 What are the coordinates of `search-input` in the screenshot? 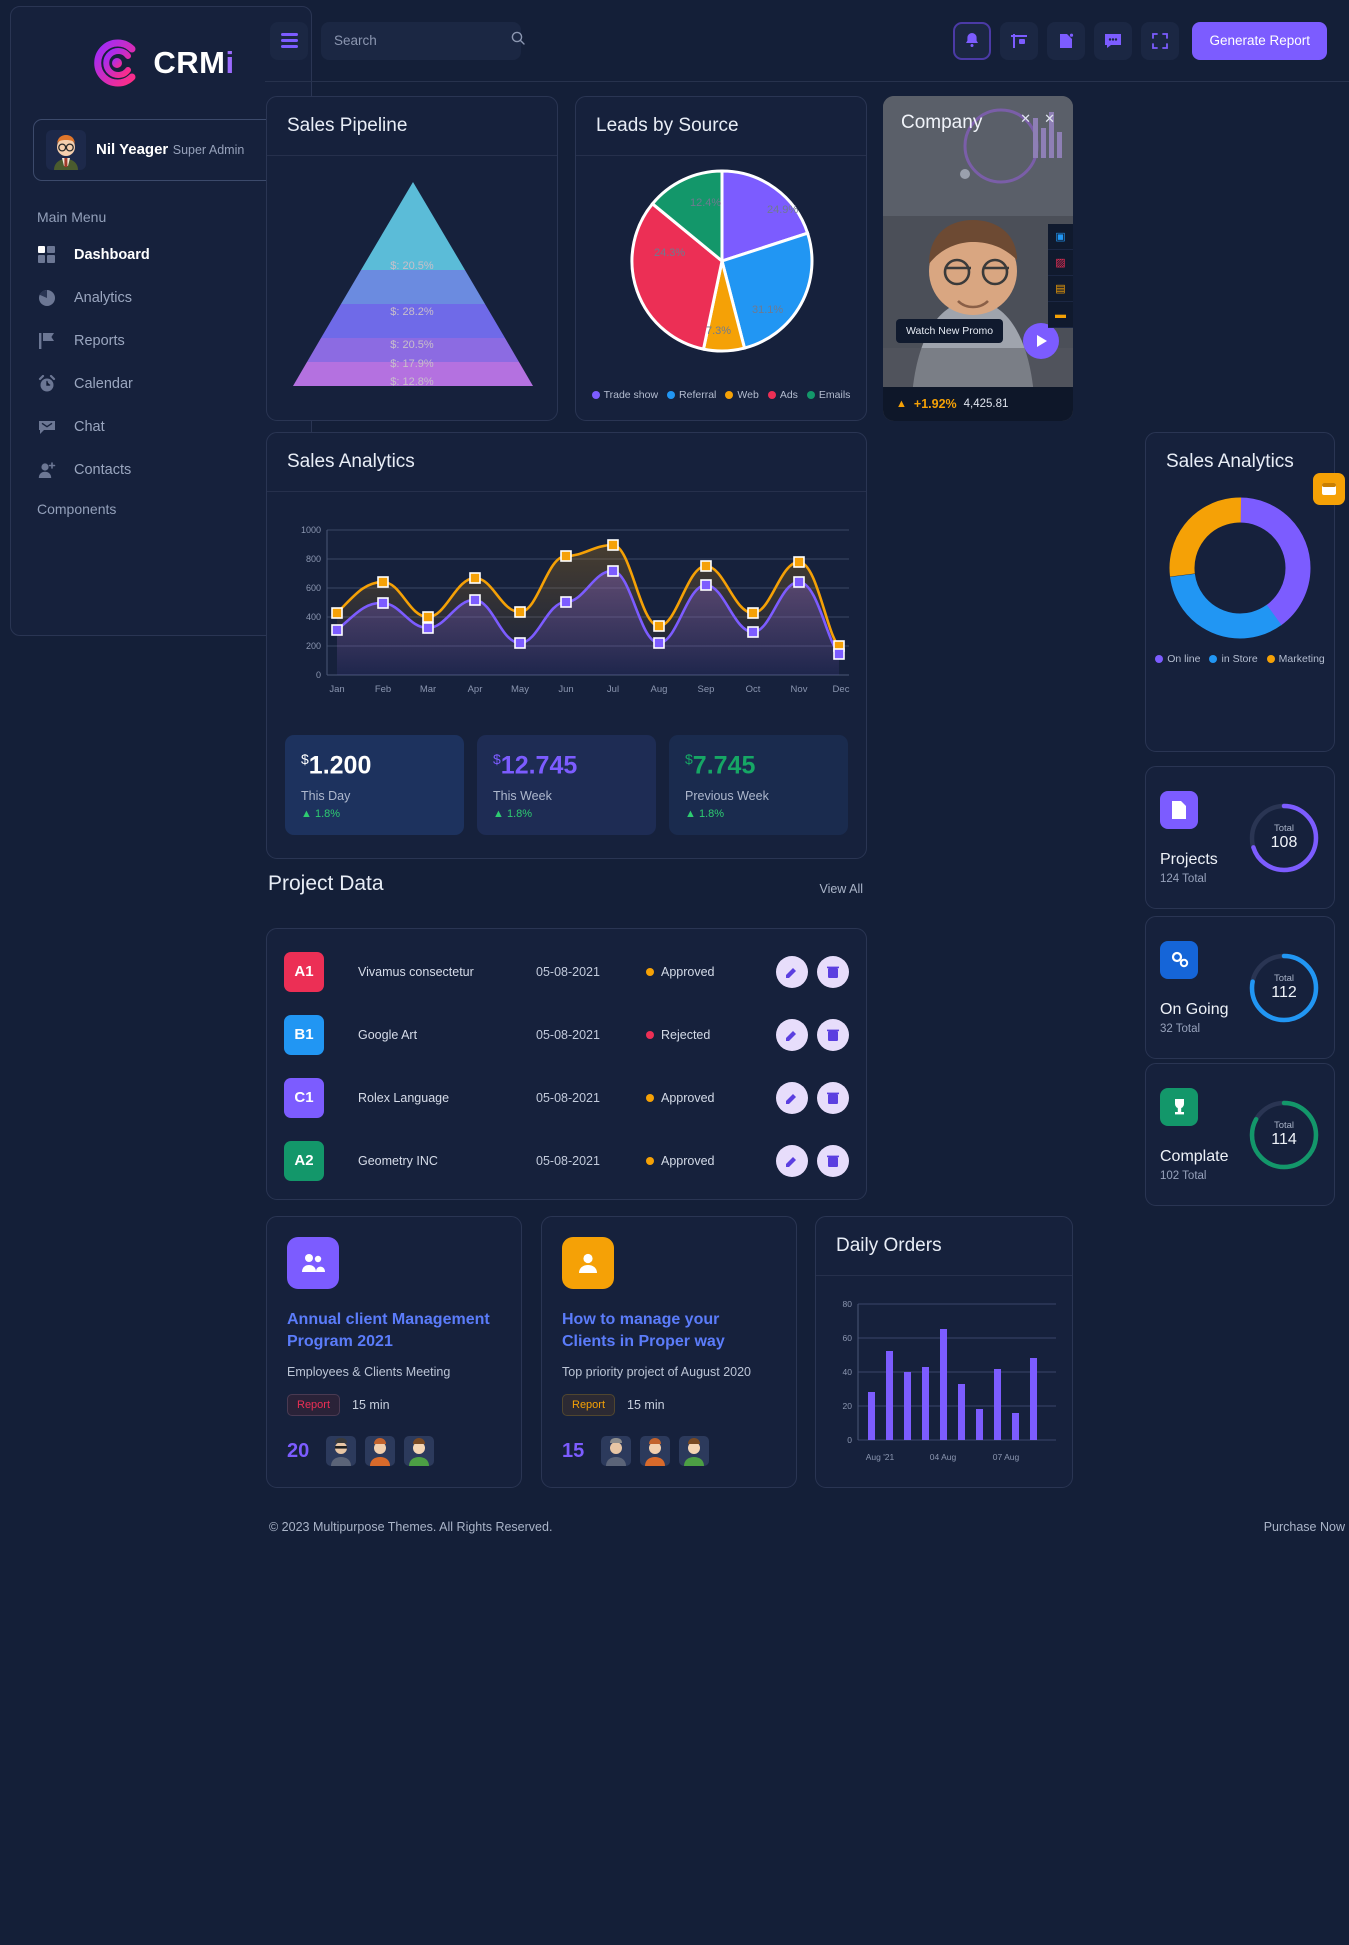 It's located at (422, 40).